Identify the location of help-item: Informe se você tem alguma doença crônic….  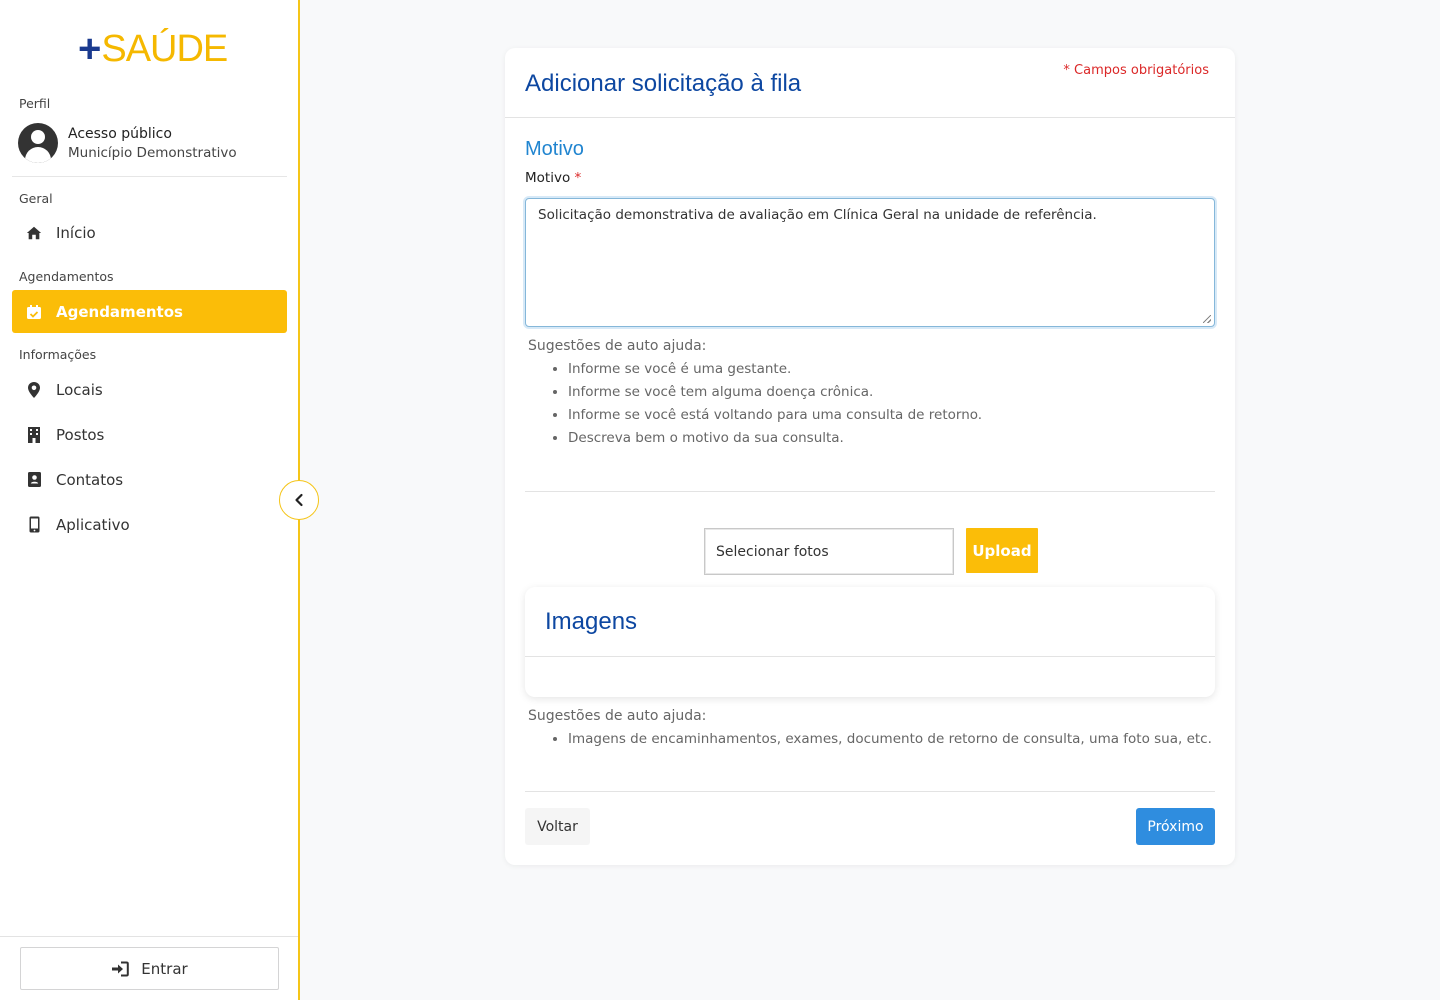
(775, 392).